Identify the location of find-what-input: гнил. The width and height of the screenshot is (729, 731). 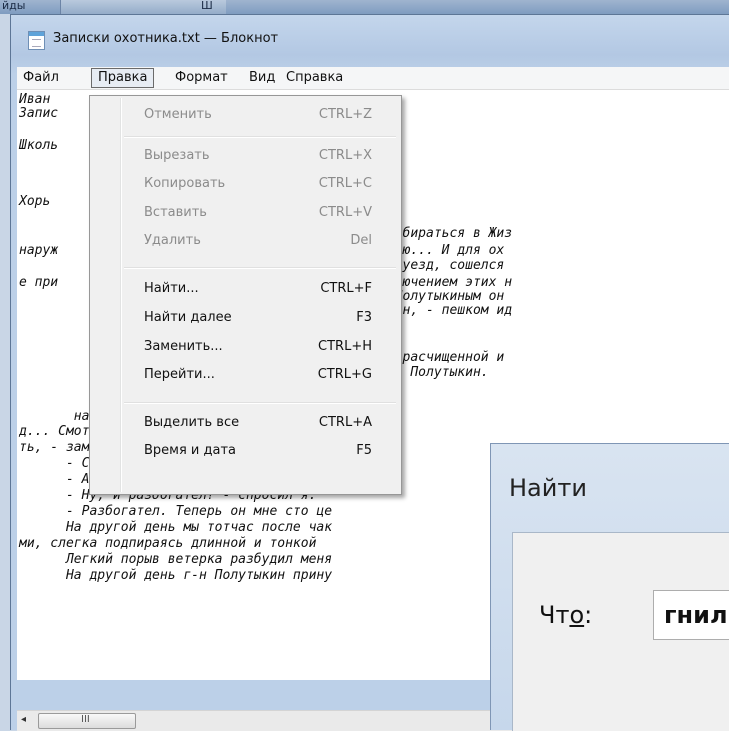
(691, 615).